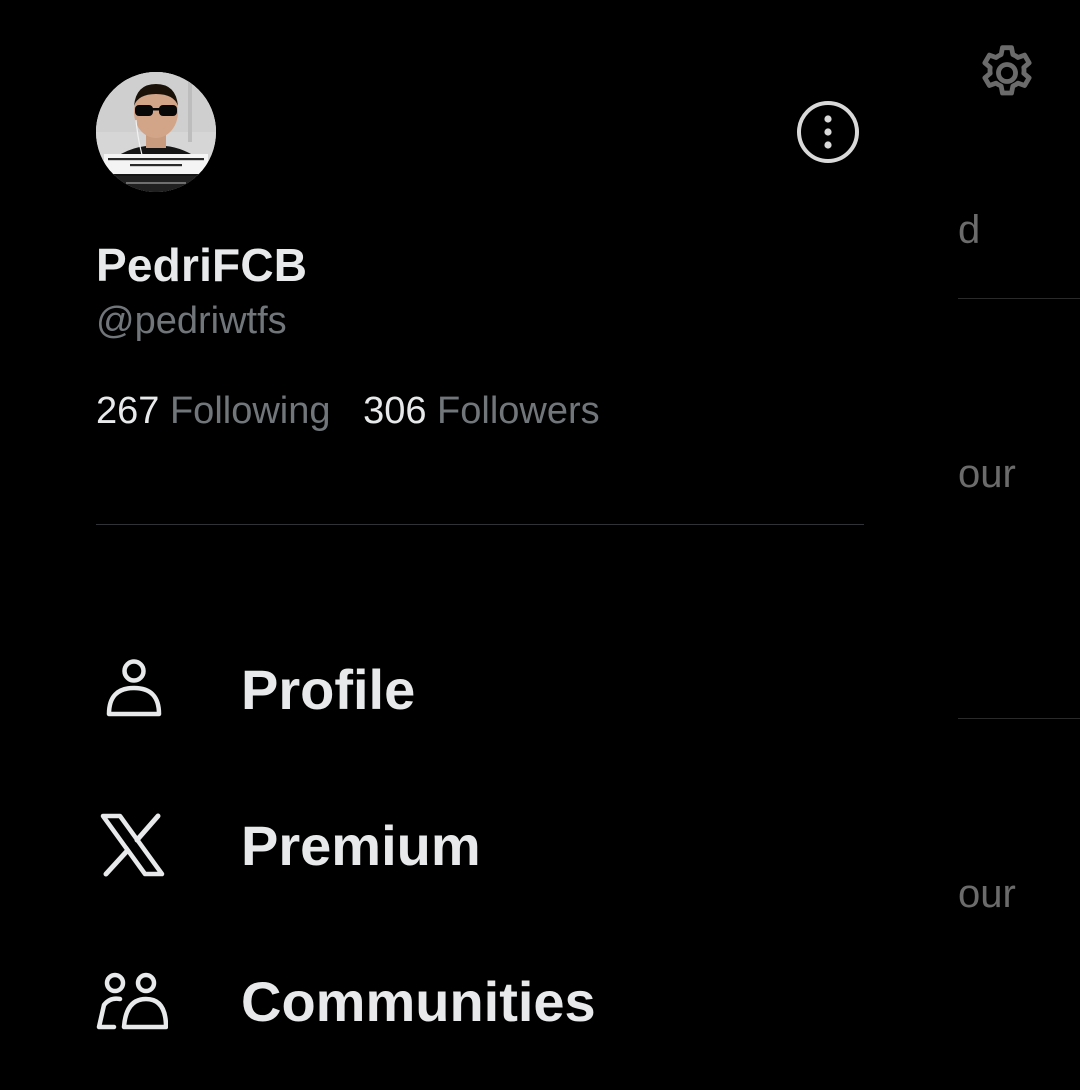  What do you see at coordinates (132, 845) in the screenshot?
I see `x-logo-icon` at bounding box center [132, 845].